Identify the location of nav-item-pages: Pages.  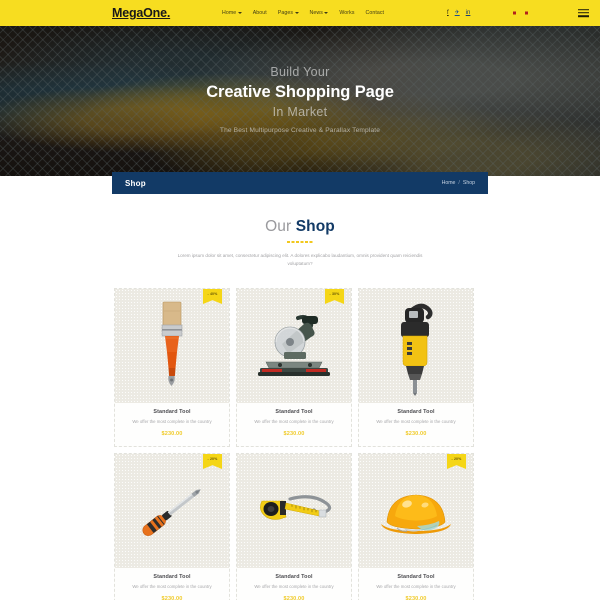
(288, 13).